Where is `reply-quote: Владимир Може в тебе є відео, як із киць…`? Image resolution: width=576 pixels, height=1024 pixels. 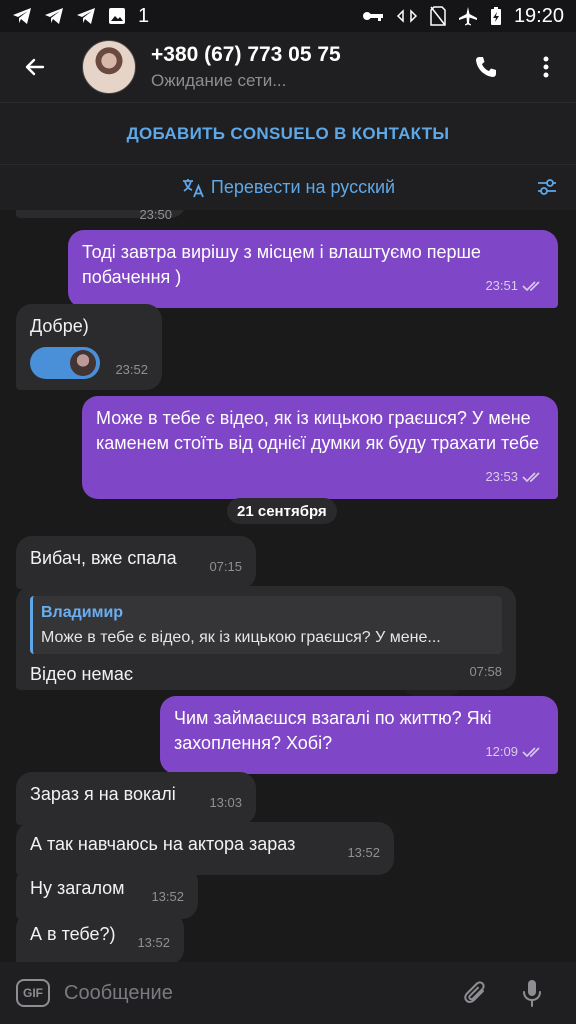
reply-quote: Владимир Може в тебе є відео, як із киць… is located at coordinates (266, 625).